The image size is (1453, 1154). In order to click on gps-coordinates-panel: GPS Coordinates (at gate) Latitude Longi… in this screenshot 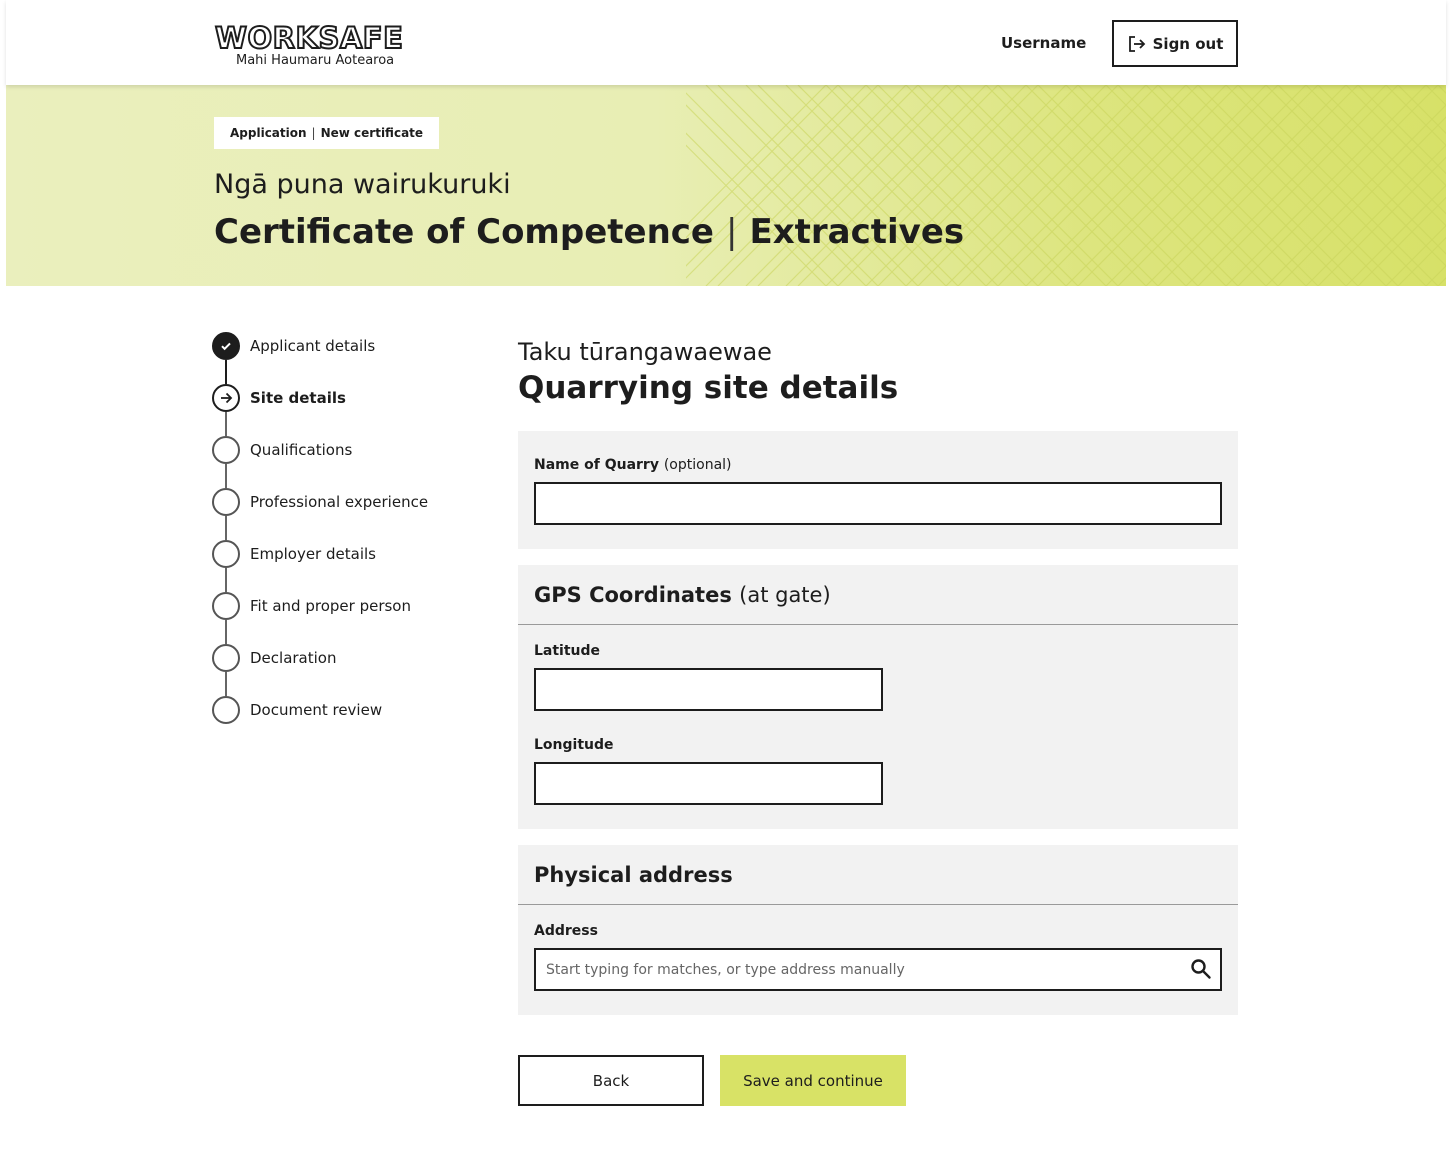, I will do `click(878, 697)`.